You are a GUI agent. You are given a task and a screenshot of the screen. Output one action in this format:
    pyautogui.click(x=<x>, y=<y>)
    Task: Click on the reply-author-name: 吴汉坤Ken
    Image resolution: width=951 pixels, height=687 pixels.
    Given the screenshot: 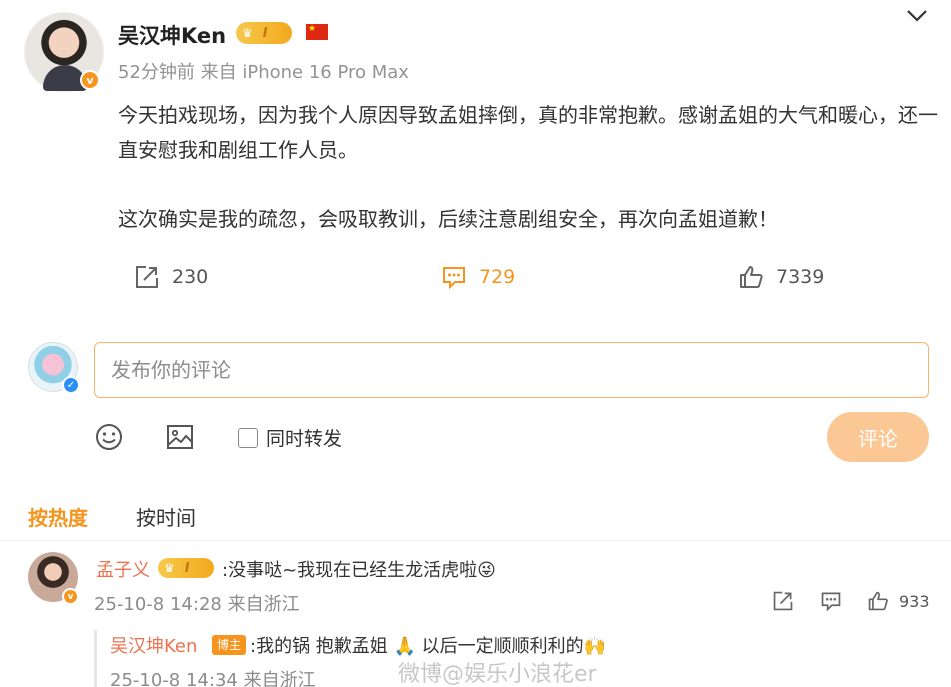 What is the action you would take?
    pyautogui.click(x=153, y=645)
    